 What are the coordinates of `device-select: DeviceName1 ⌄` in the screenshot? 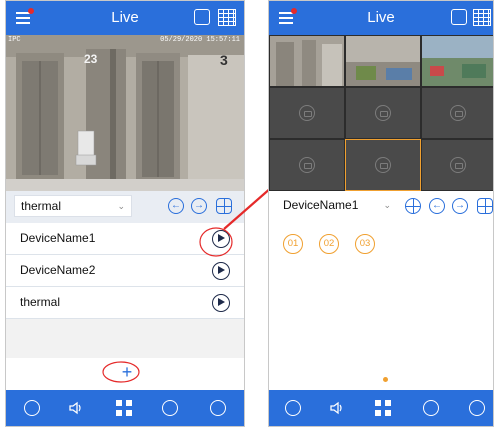 It's located at (337, 206).